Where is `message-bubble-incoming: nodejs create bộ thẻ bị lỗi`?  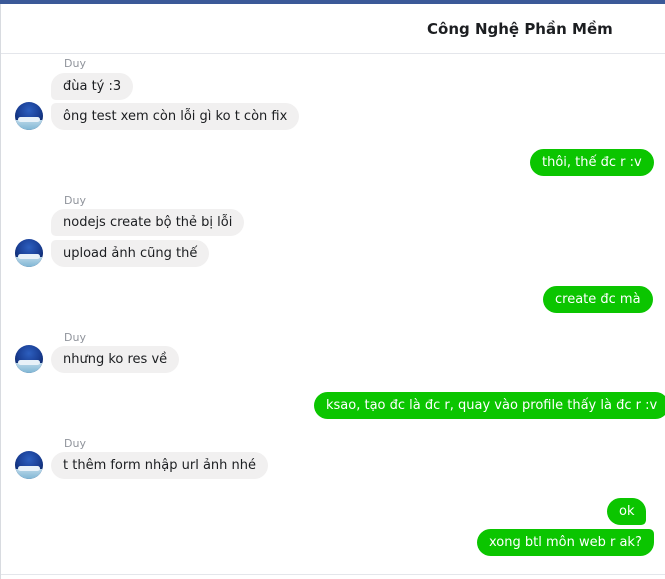
message-bubble-incoming: nodejs create bộ thẻ bị lỗi is located at coordinates (148, 222).